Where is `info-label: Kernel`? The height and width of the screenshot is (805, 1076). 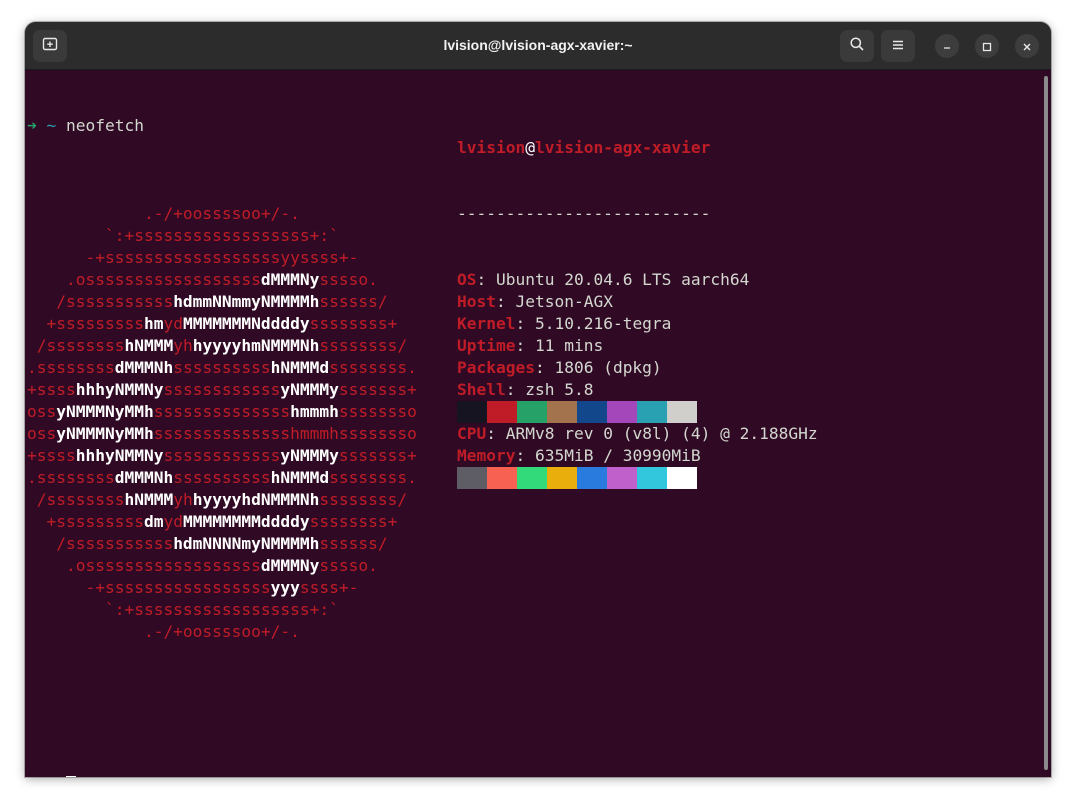
info-label: Kernel is located at coordinates (486, 323).